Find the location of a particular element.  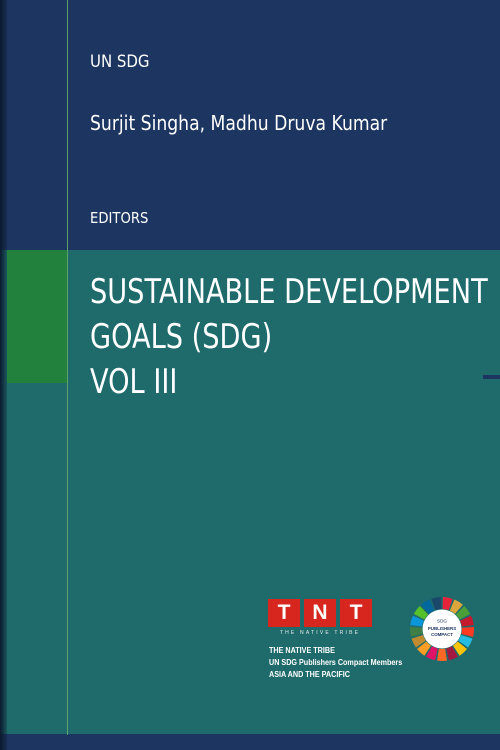

sdg-badge-line-2: PUBLISHERS is located at coordinates (442, 628).